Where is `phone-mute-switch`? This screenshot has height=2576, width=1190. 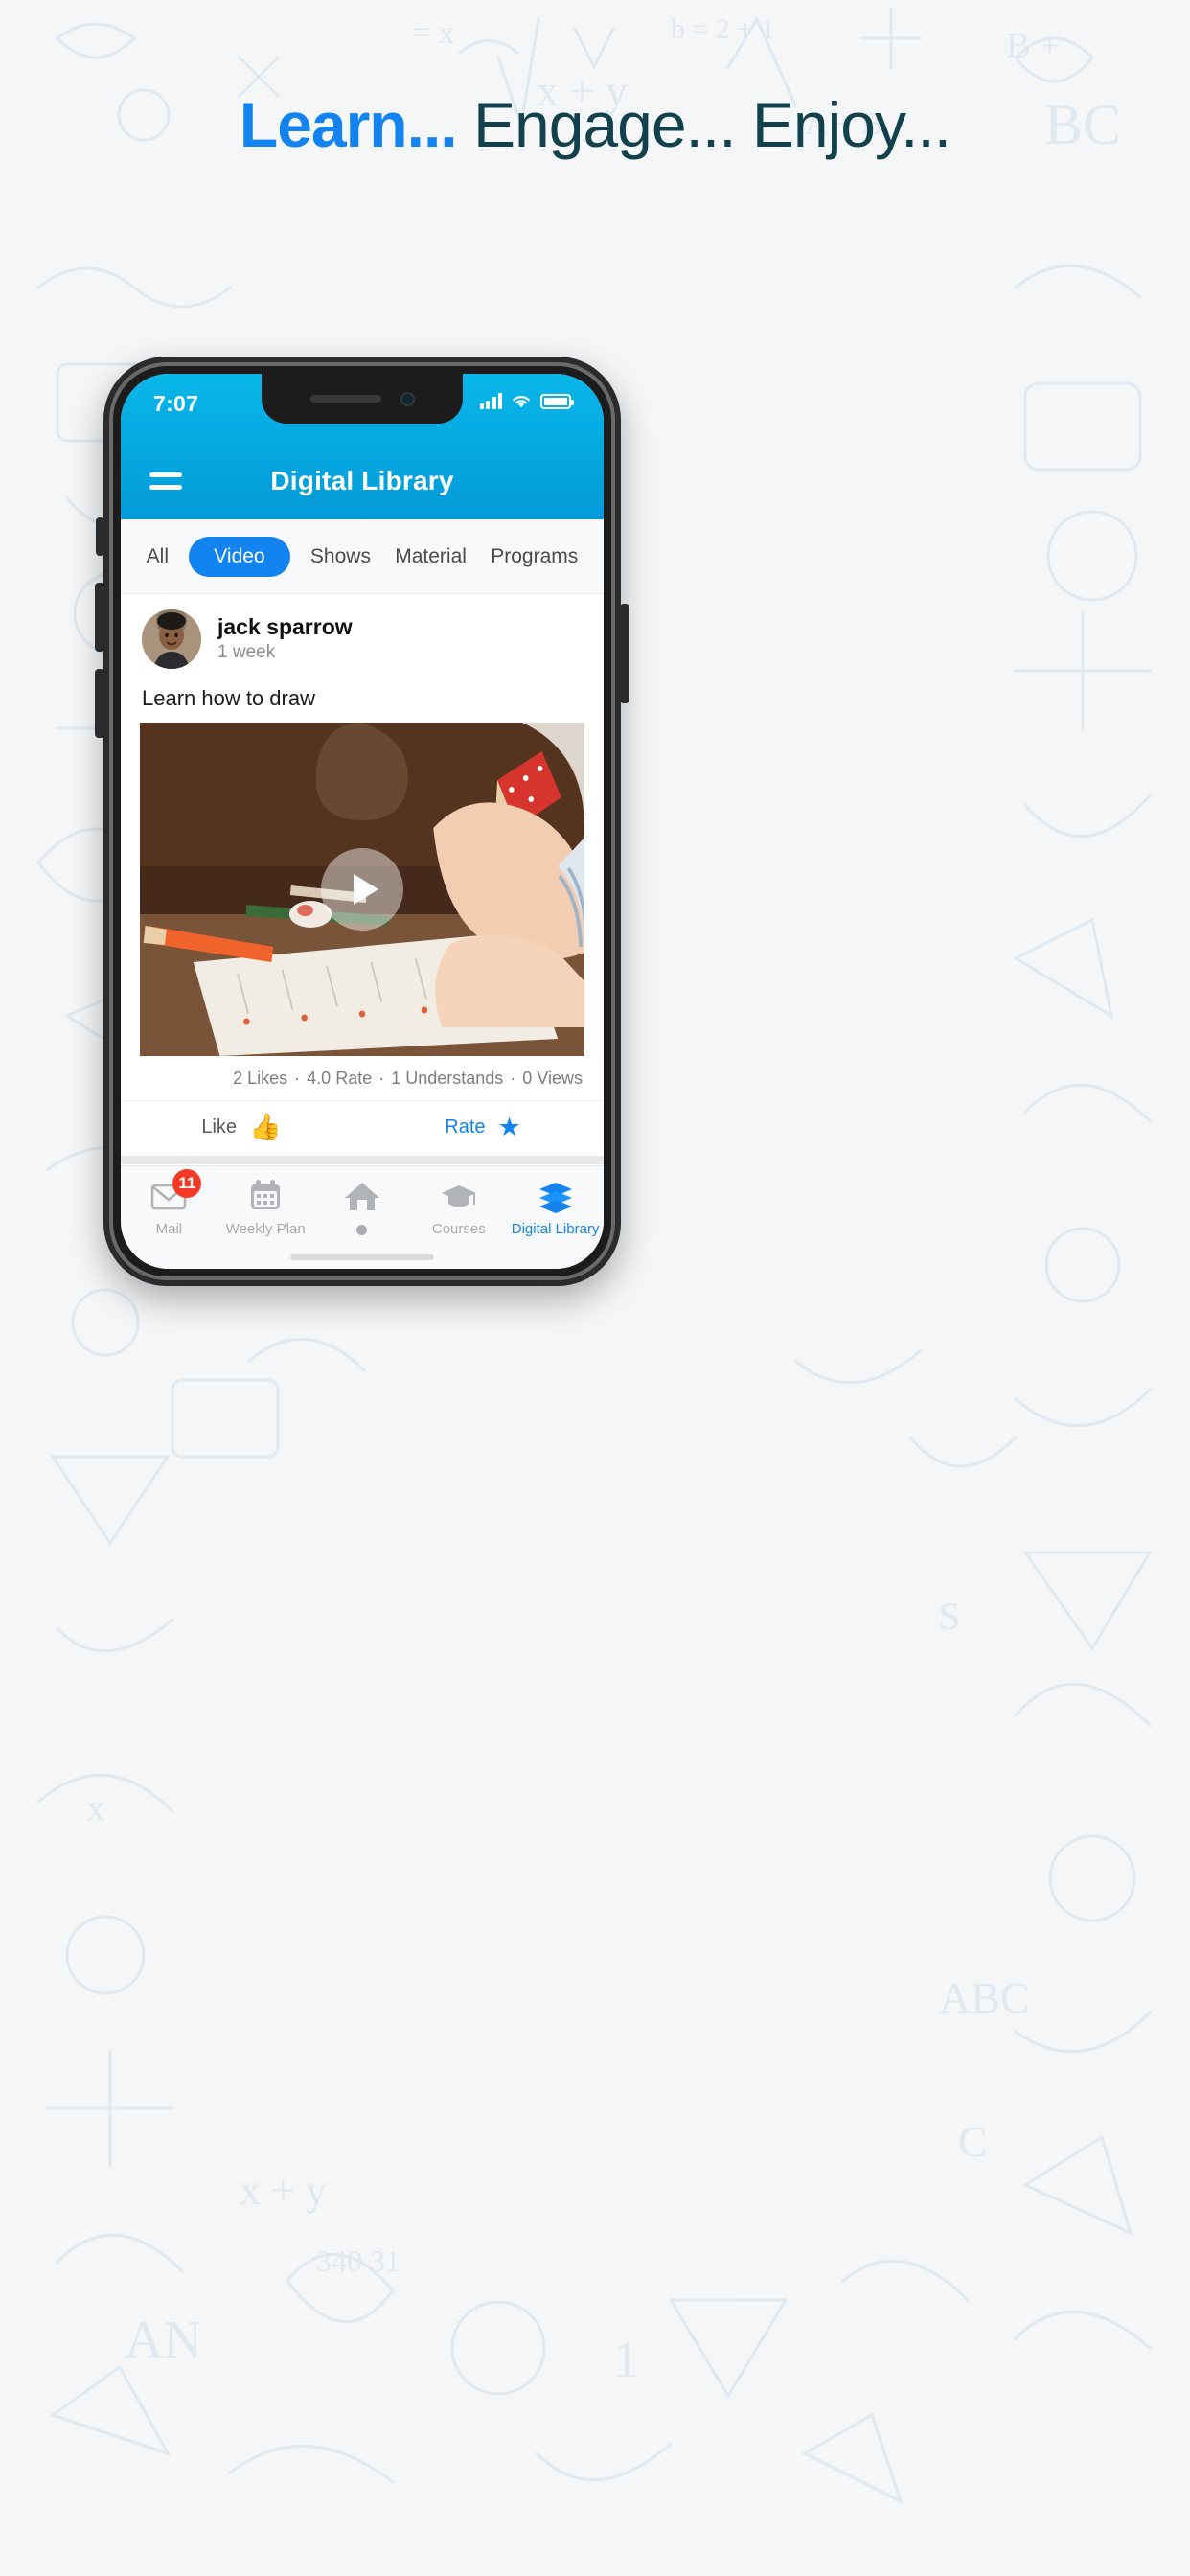
phone-mute-switch is located at coordinates (100, 537).